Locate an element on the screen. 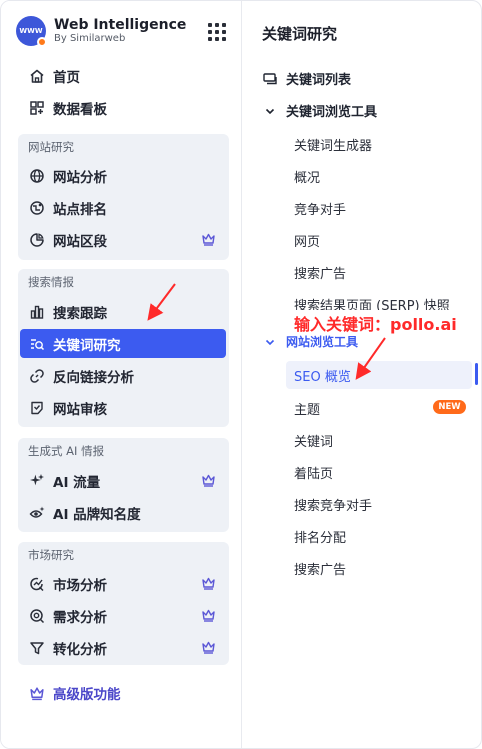  sidebar-item-conversion-analysis: 转化分析 is located at coordinates (123, 647).